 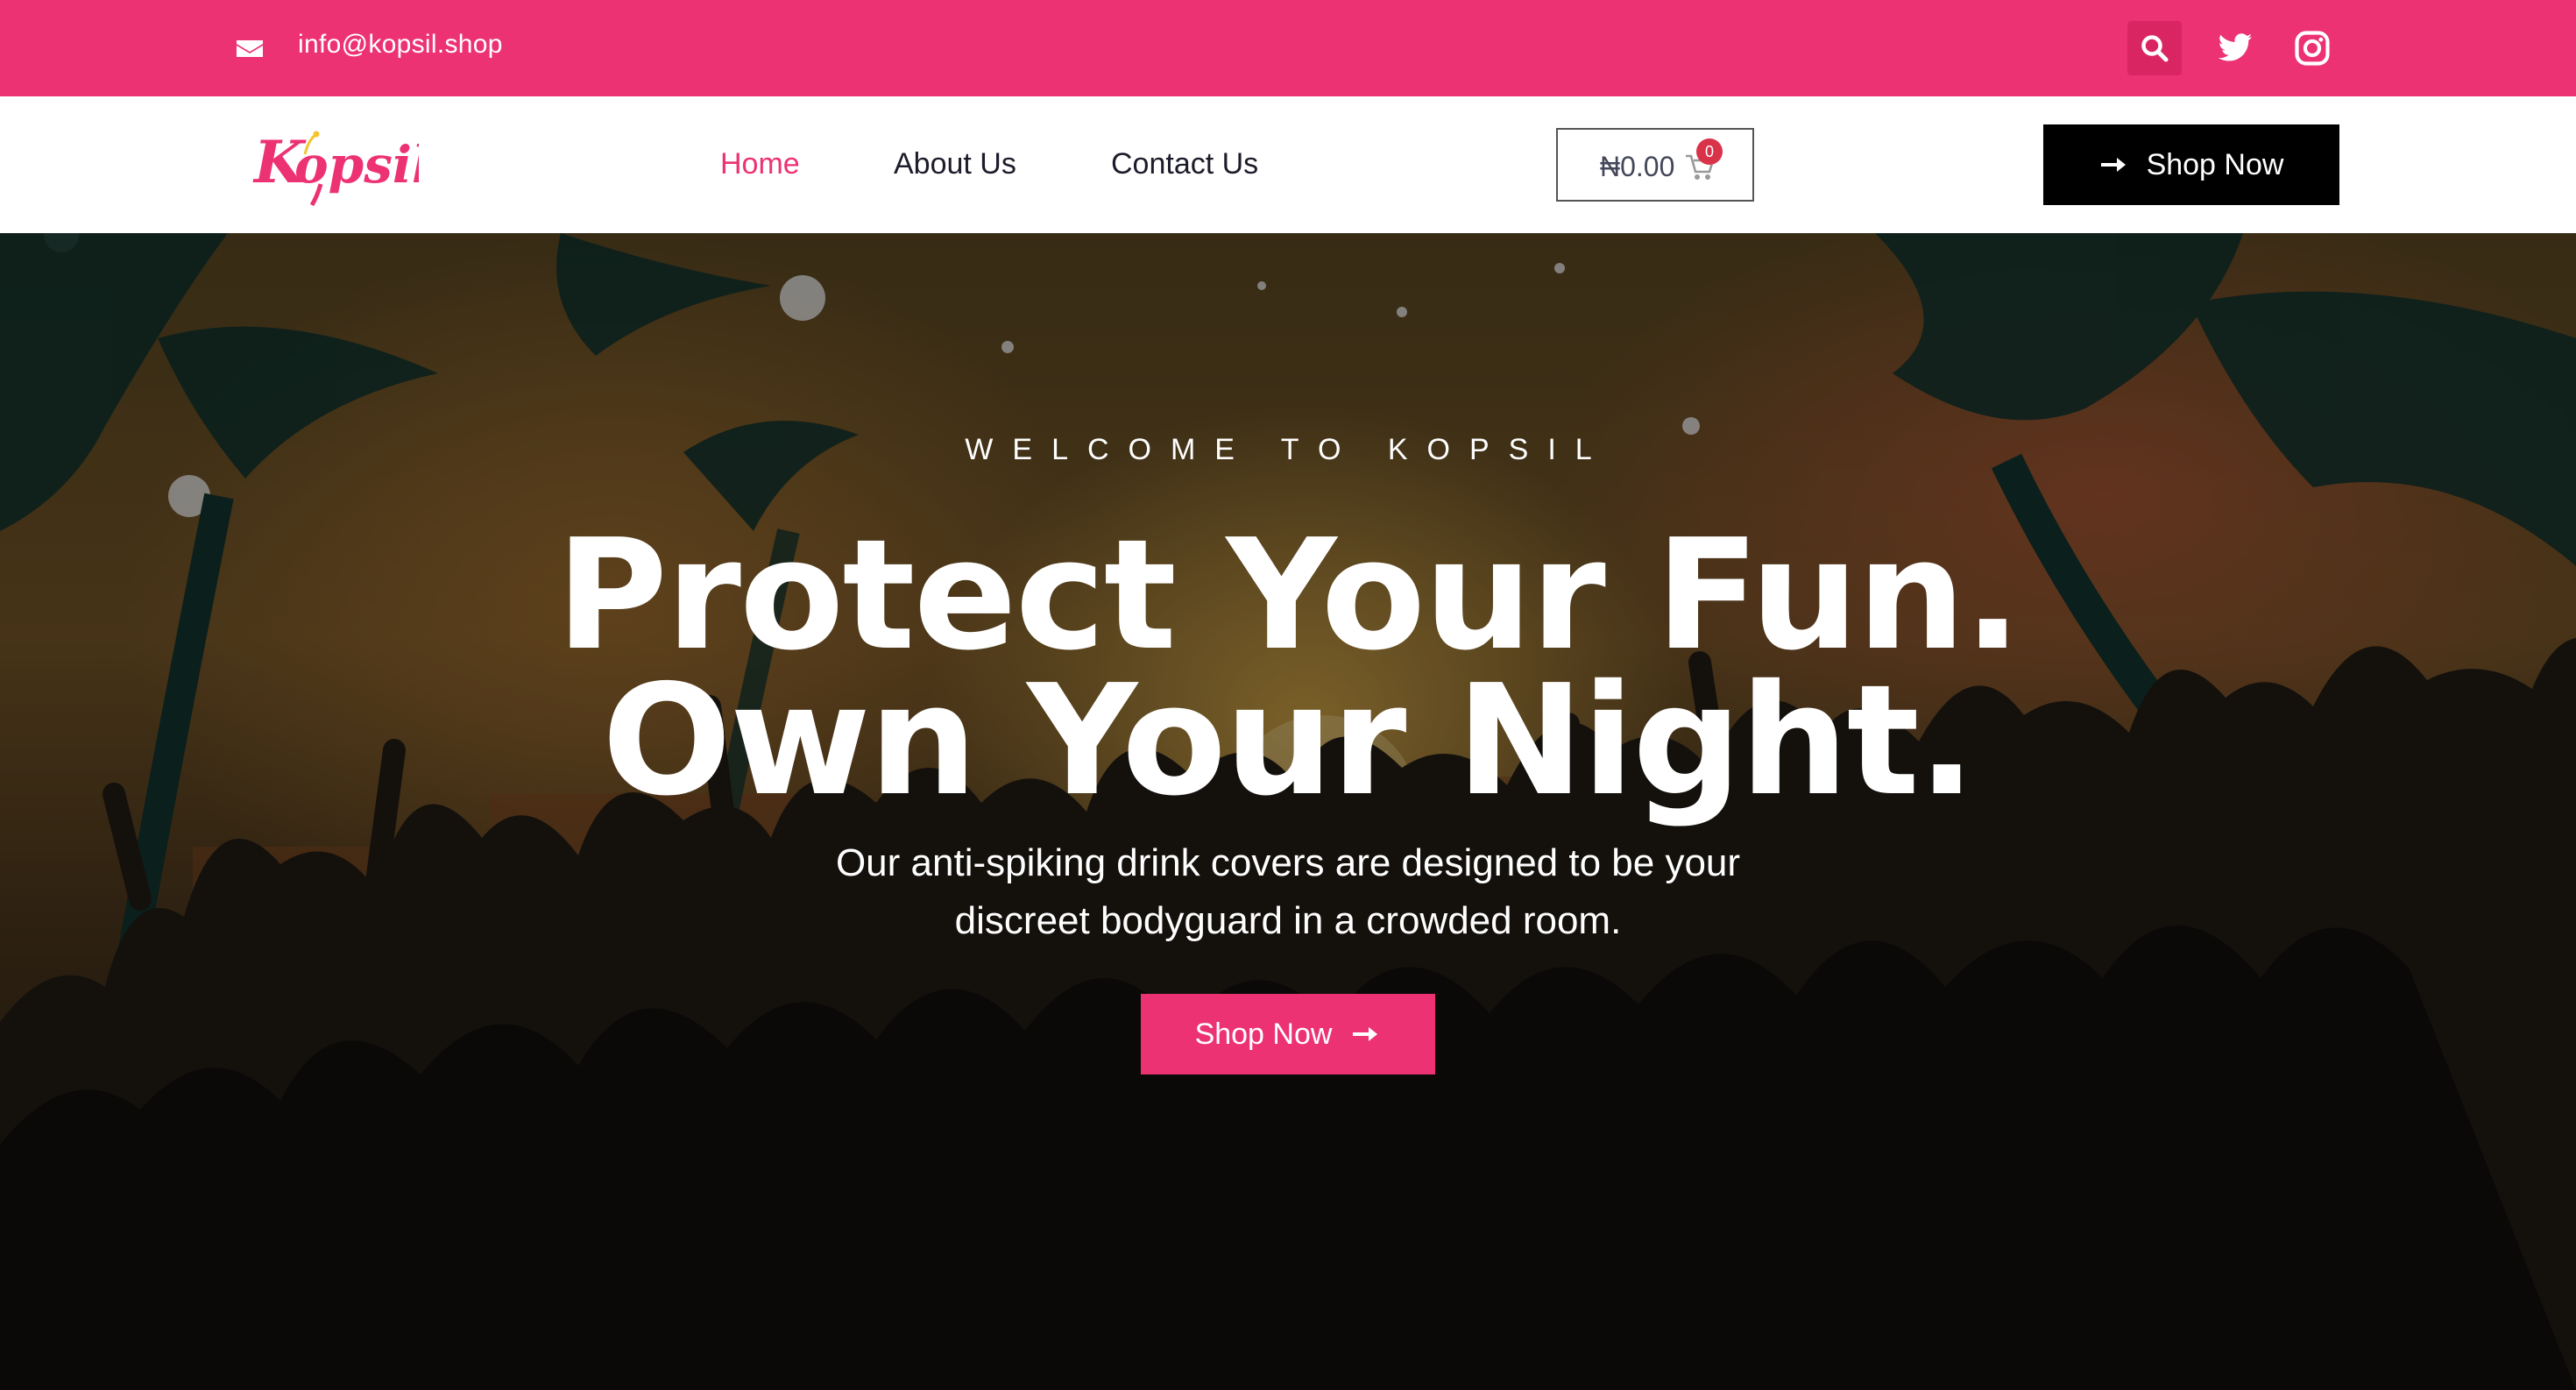 I want to click on kopsil-logo: K opsil, so click(x=335, y=166).